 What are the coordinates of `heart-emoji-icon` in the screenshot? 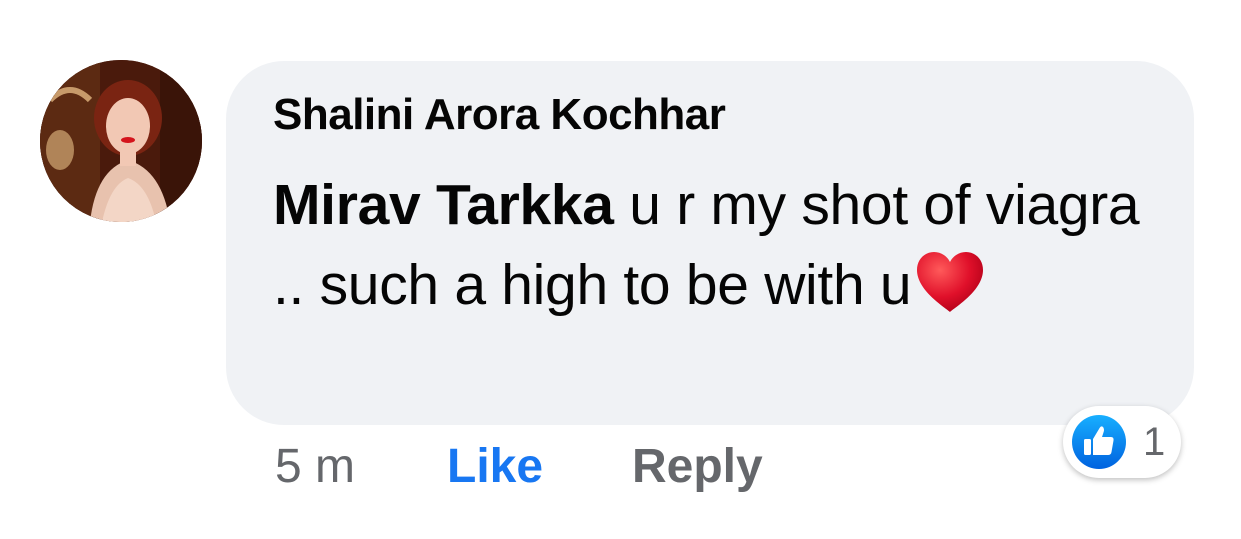 It's located at (950, 282).